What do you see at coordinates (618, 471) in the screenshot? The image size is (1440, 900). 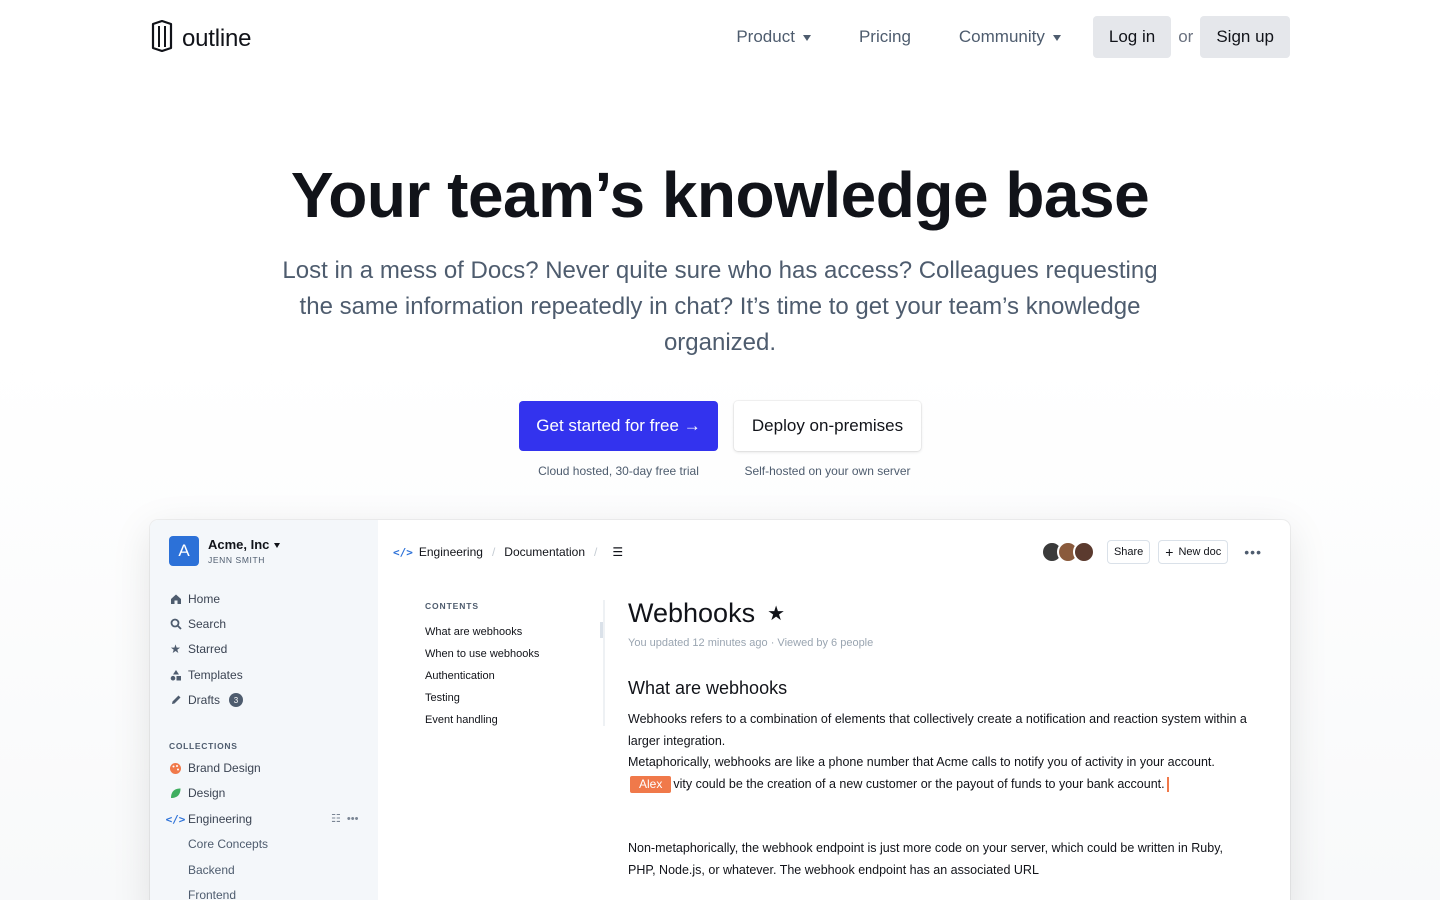 I see `cloud-note: Cloud hosted, 30-day free trial` at bounding box center [618, 471].